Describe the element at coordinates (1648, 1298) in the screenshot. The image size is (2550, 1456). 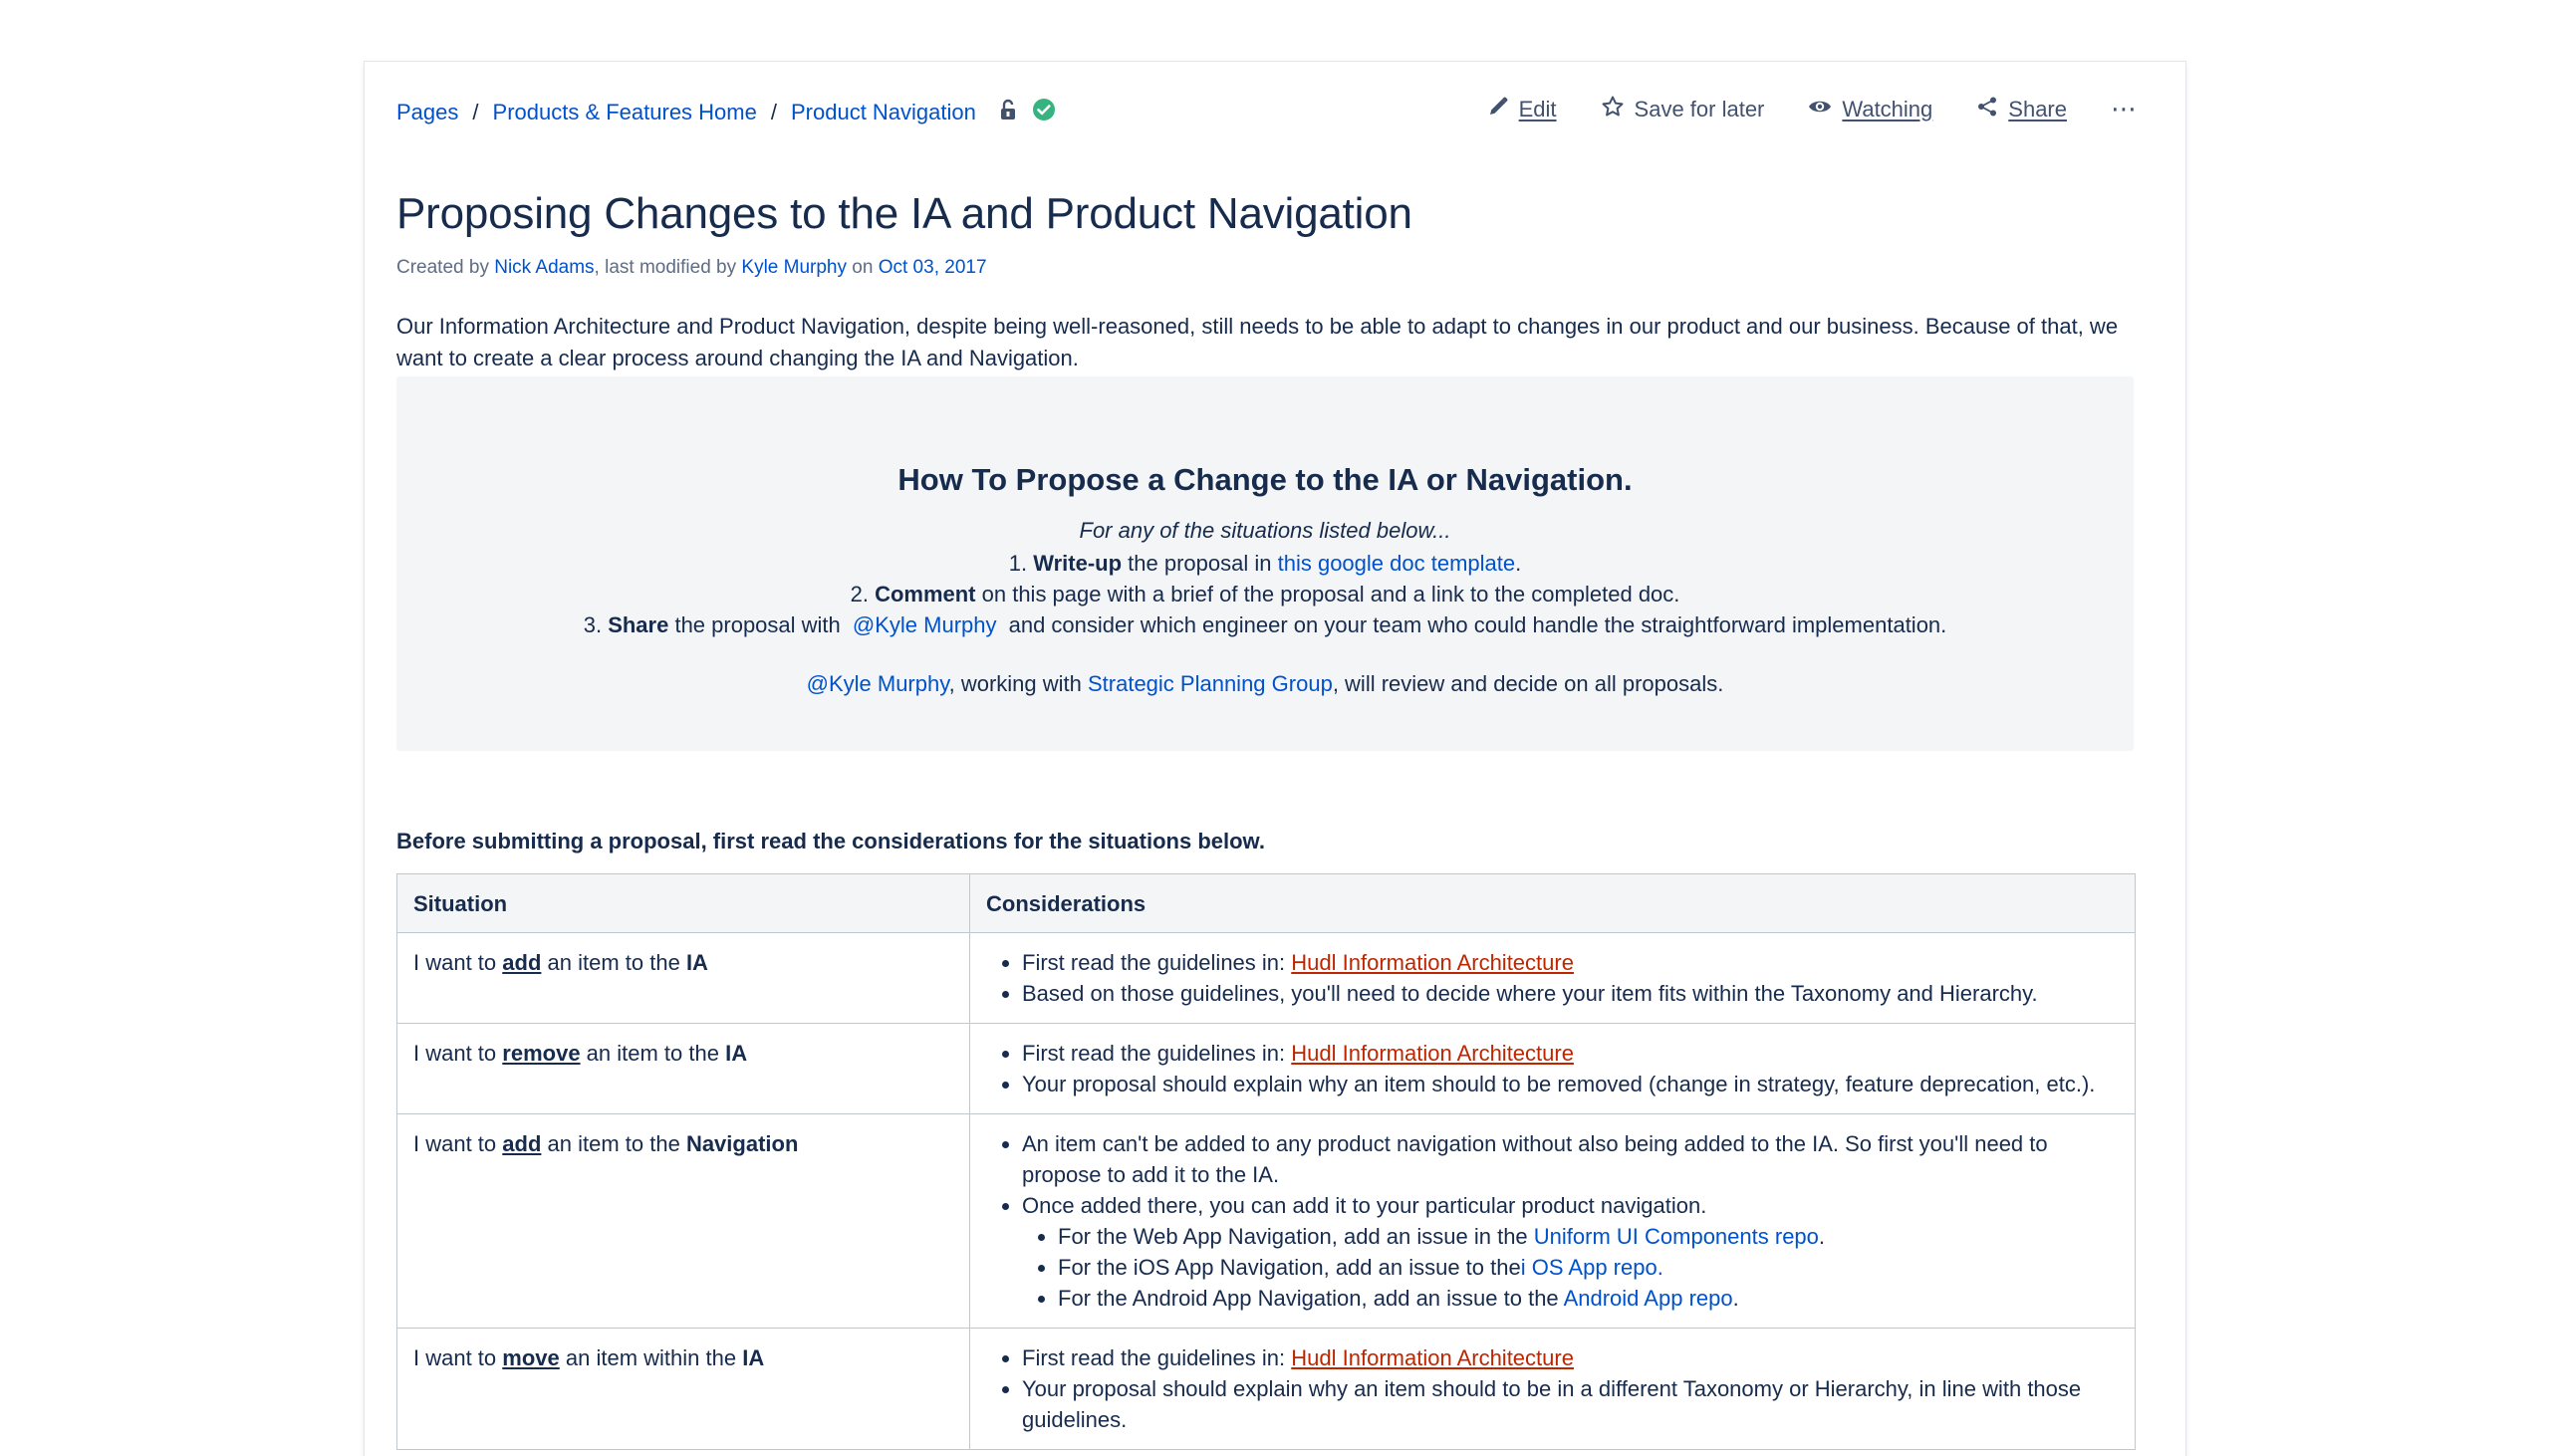
I see `android-app-repo-link: Android App repo` at that location.